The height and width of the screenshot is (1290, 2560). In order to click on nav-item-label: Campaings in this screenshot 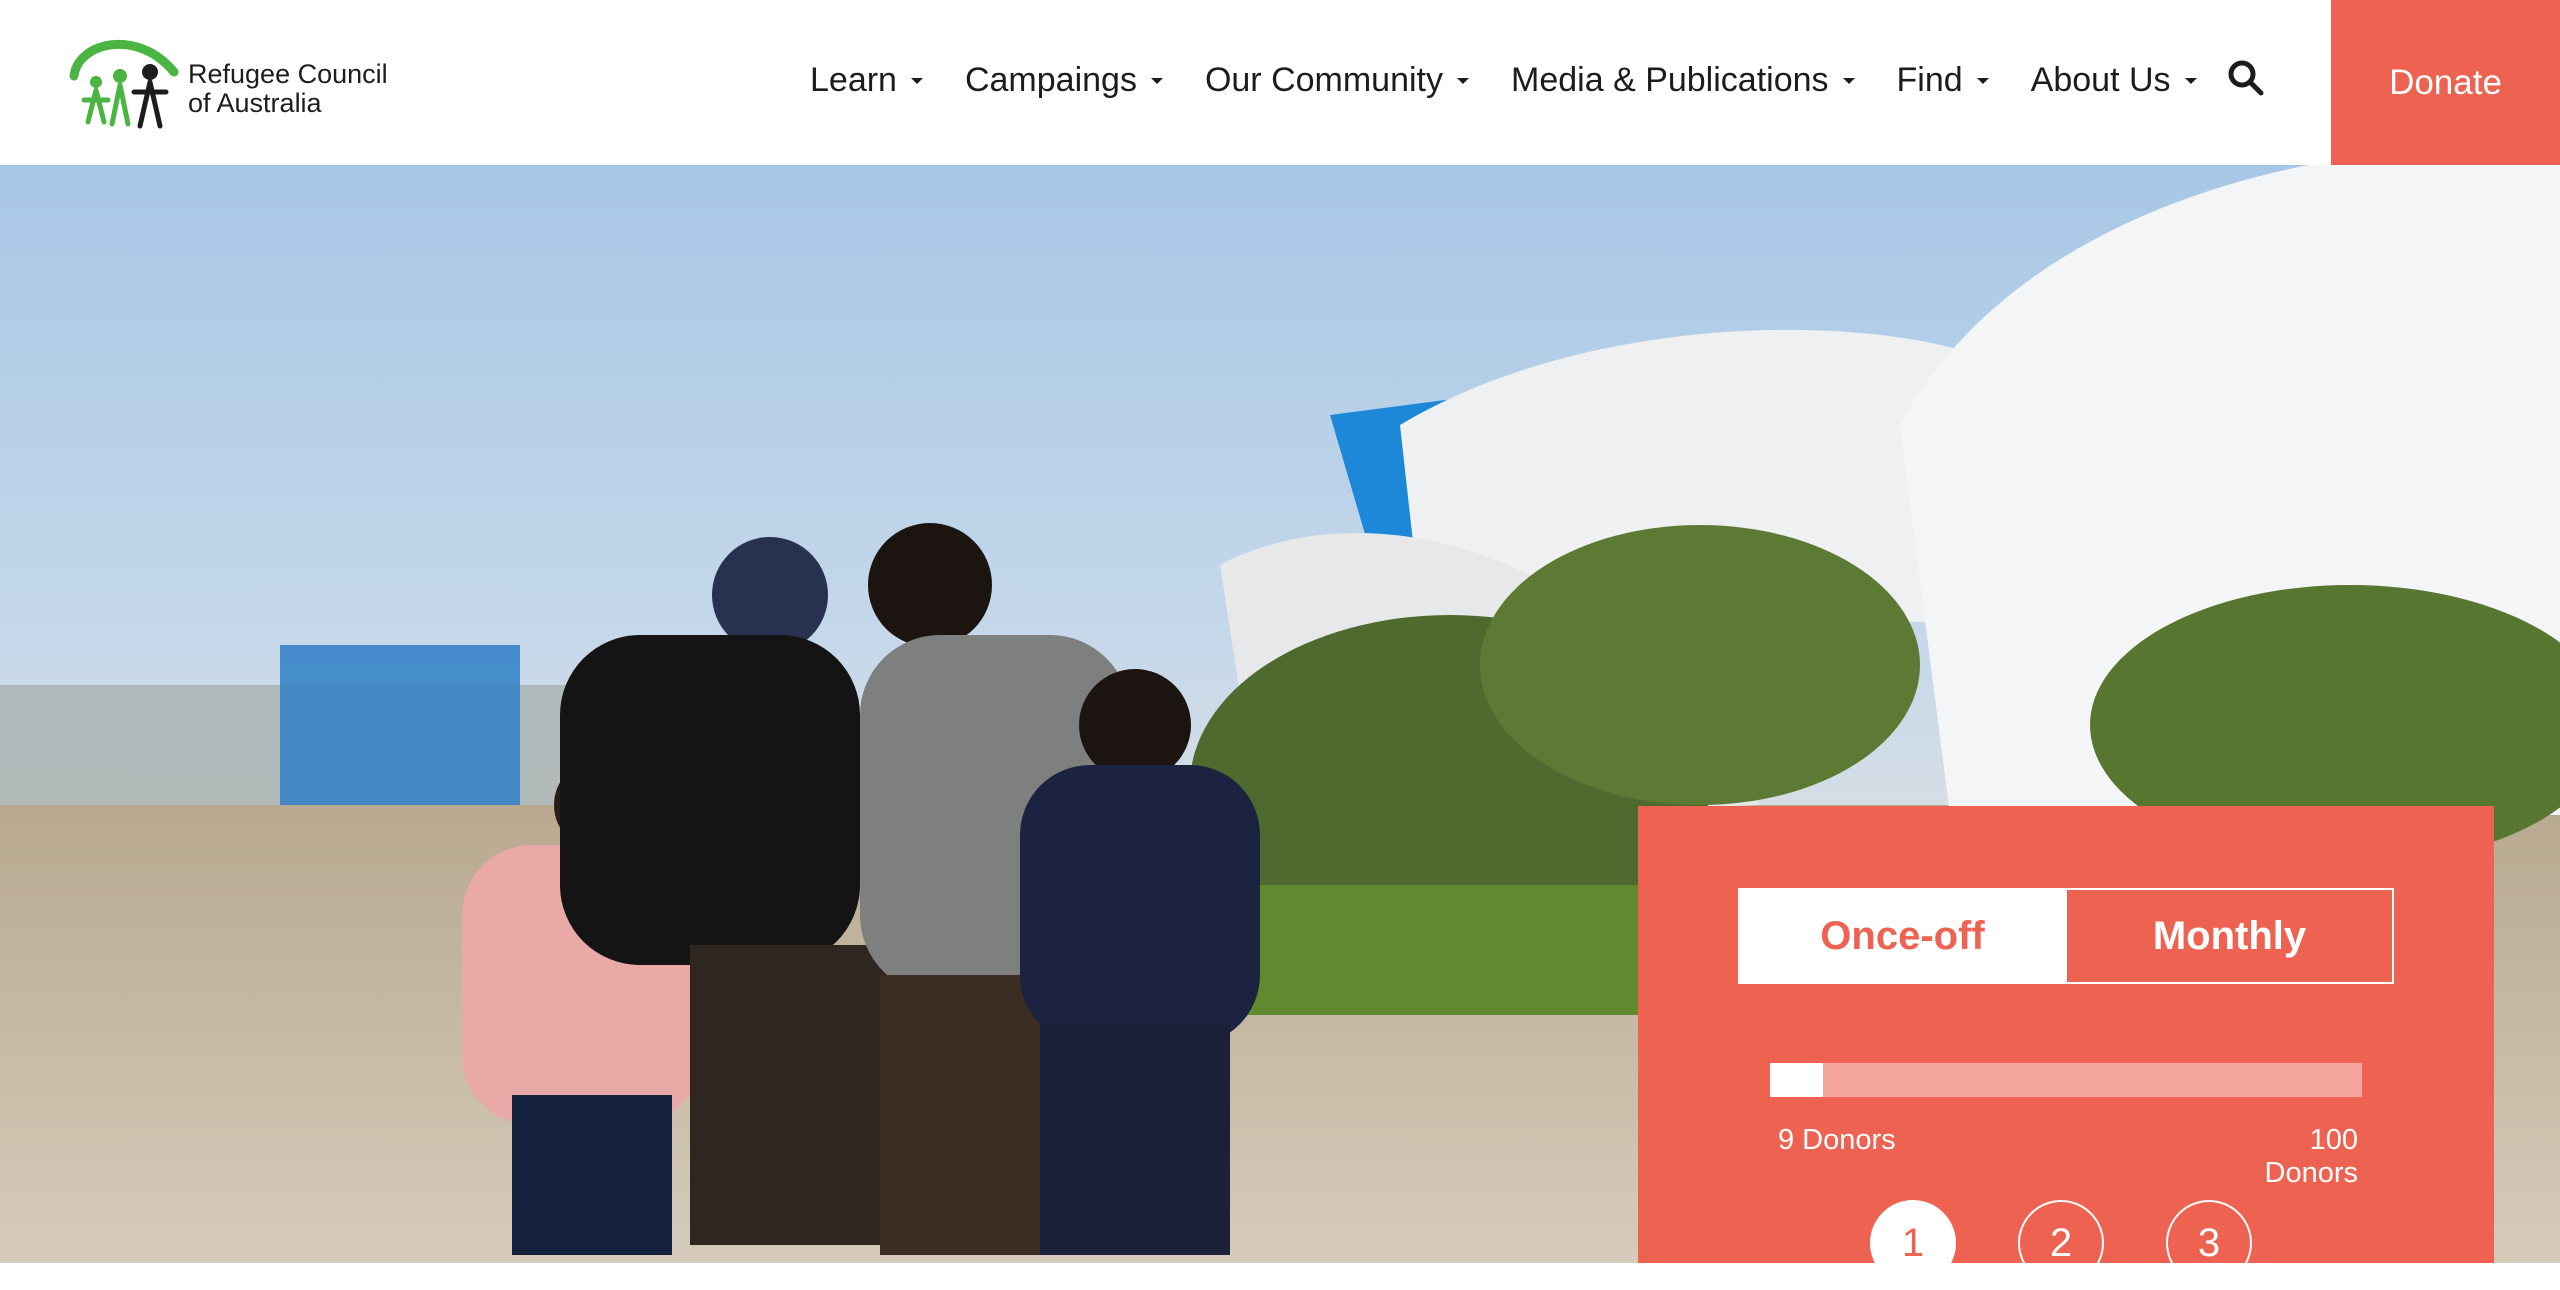, I will do `click(1050, 79)`.